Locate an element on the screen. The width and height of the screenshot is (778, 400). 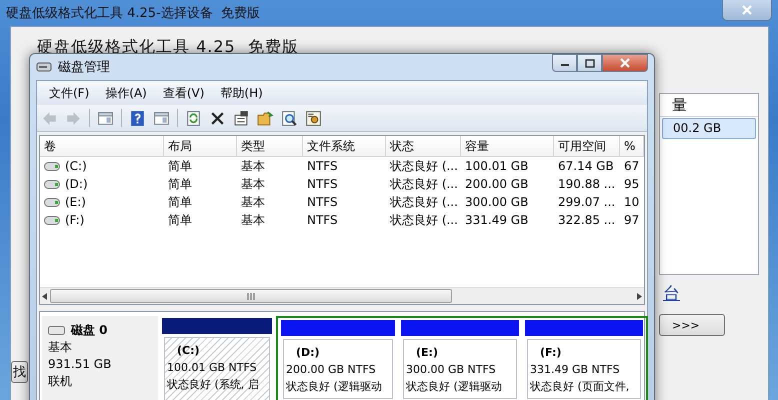
column-header: % is located at coordinates (632, 146).